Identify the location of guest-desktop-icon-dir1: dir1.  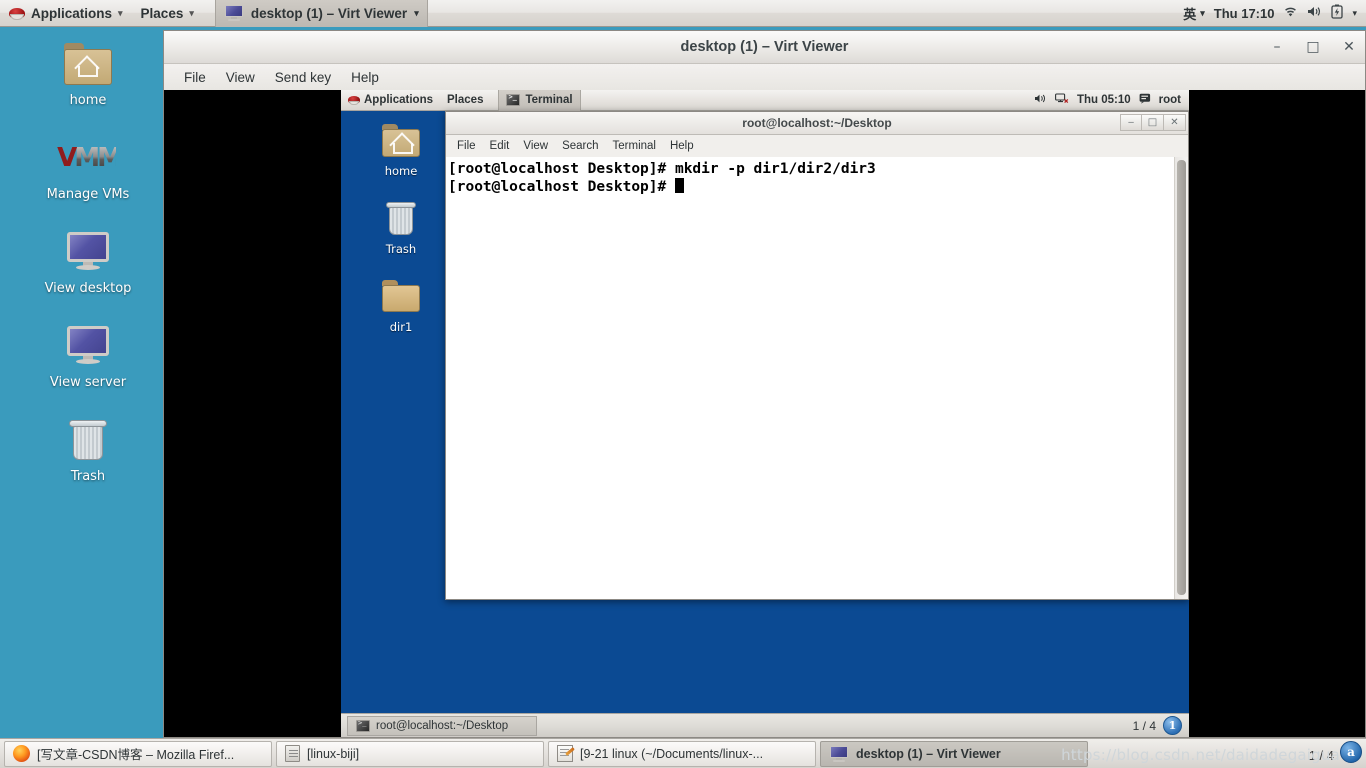
(401, 304).